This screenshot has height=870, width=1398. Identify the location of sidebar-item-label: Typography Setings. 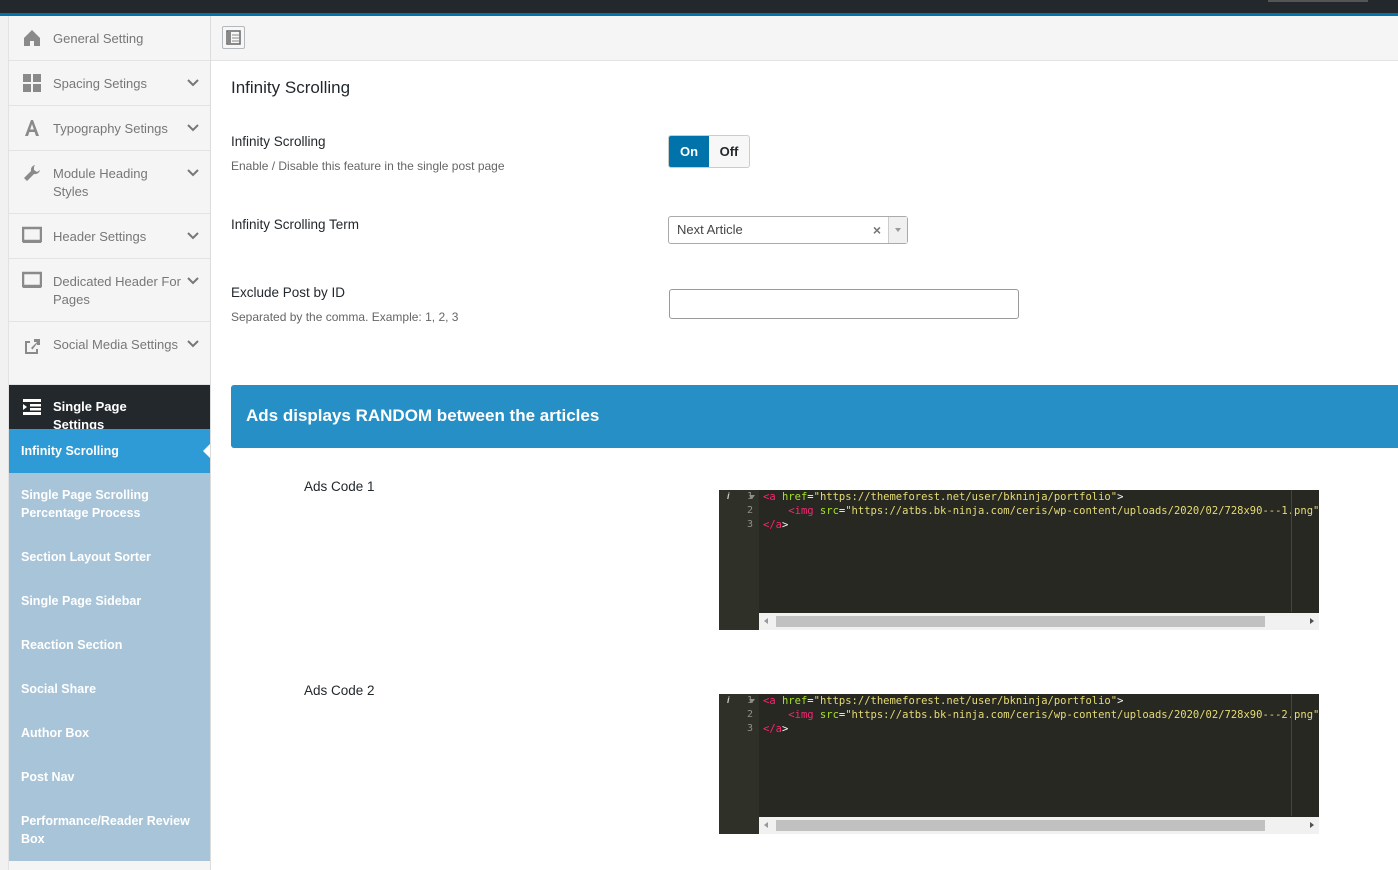
(110, 128).